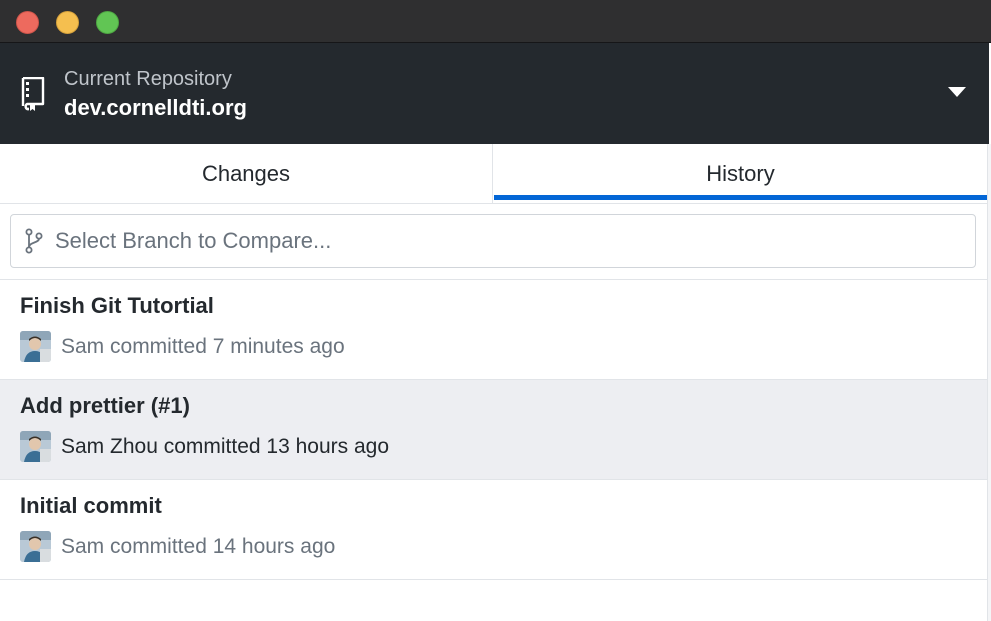 Image resolution: width=991 pixels, height=621 pixels. Describe the element at coordinates (67, 22) in the screenshot. I see `minimize-window-button` at that location.